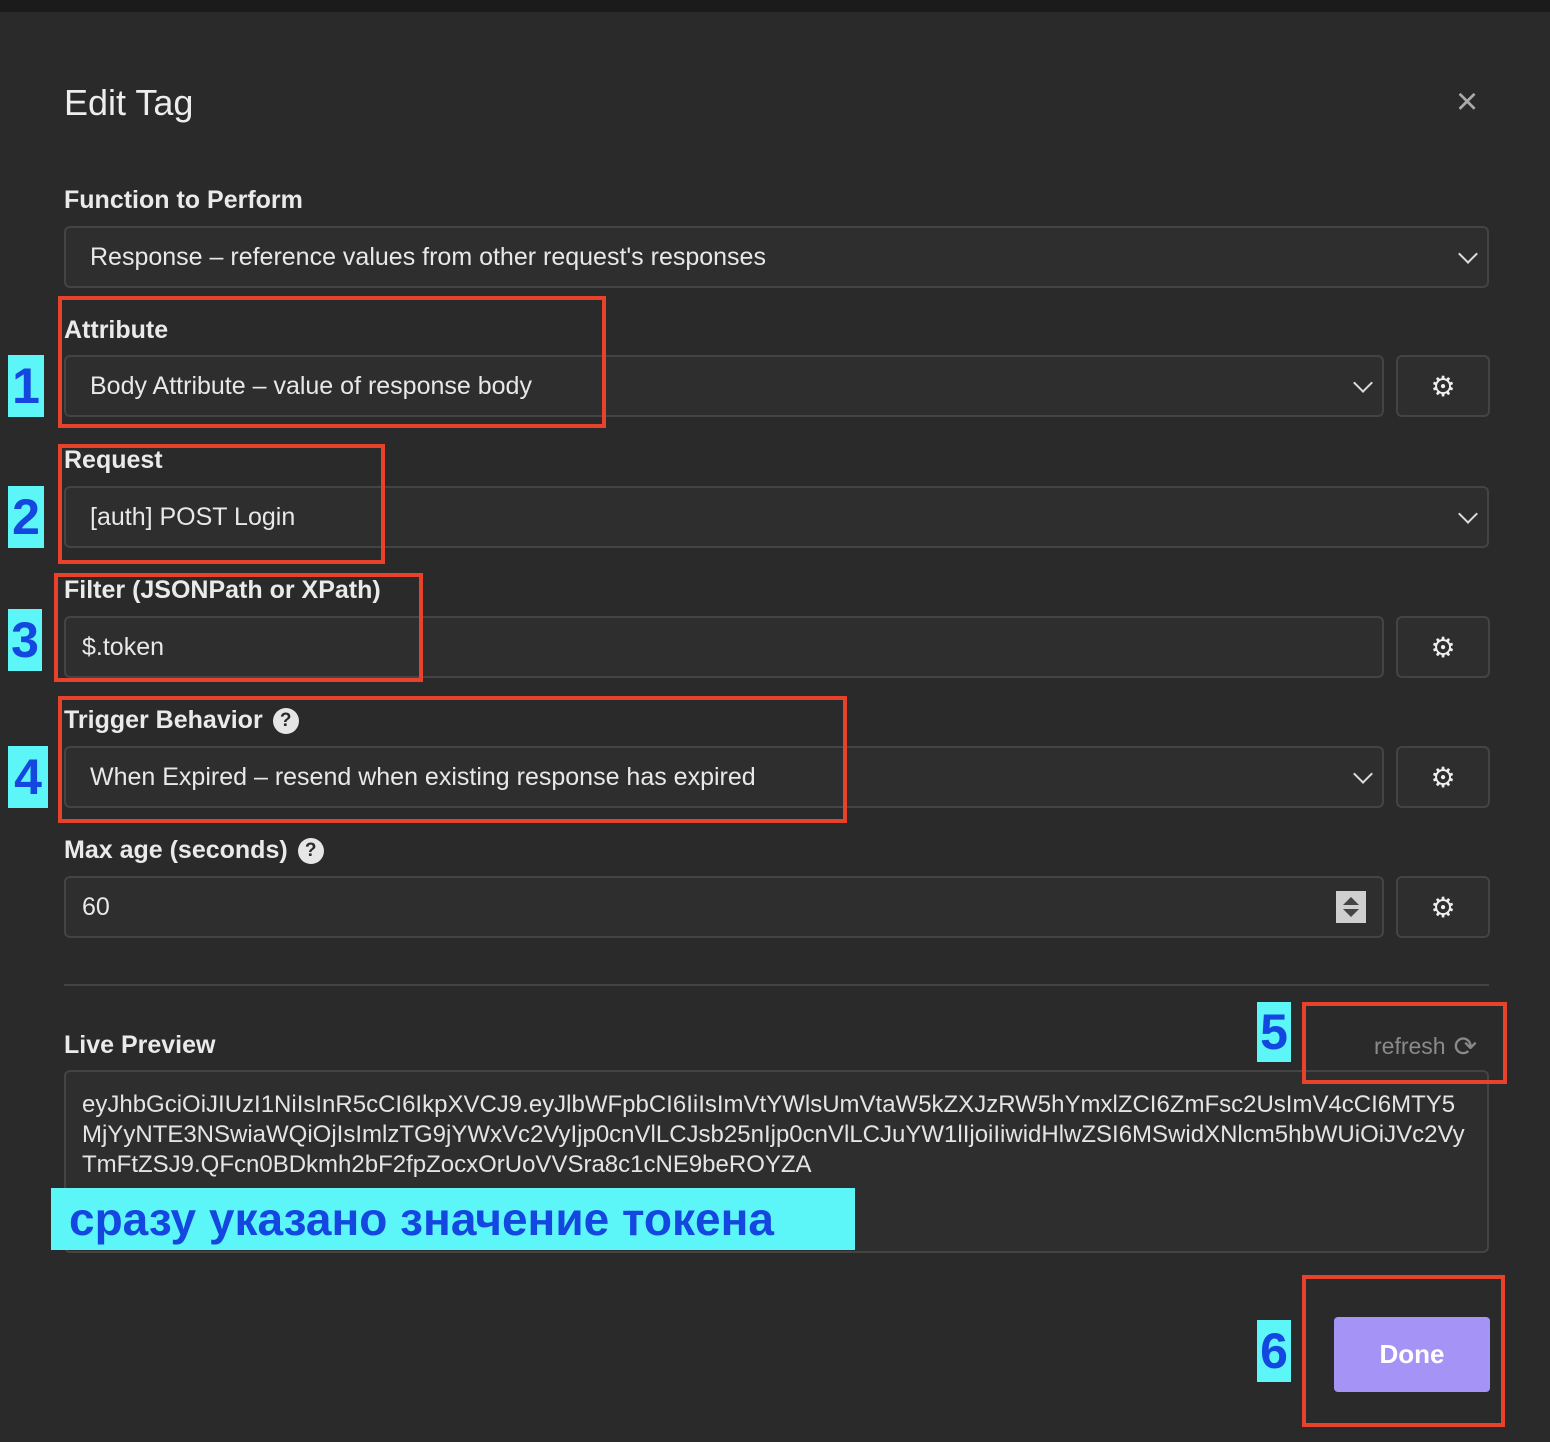  I want to click on attribute-settings-button: ⚙, so click(1443, 386).